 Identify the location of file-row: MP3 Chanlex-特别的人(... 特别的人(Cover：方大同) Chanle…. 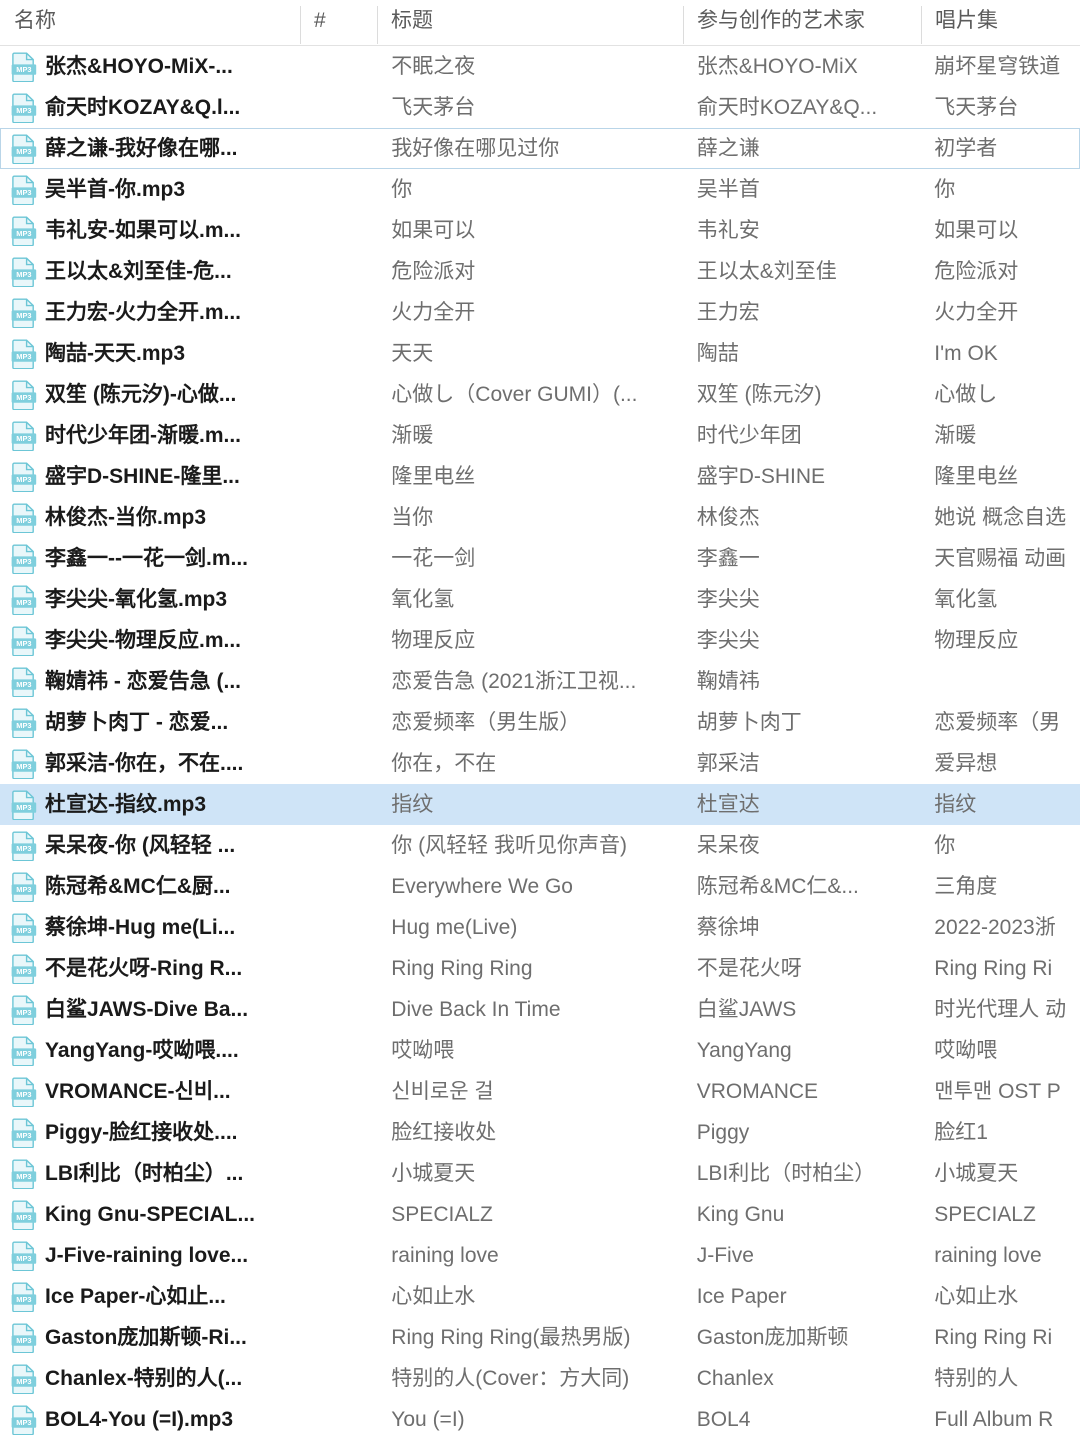
(540, 1378).